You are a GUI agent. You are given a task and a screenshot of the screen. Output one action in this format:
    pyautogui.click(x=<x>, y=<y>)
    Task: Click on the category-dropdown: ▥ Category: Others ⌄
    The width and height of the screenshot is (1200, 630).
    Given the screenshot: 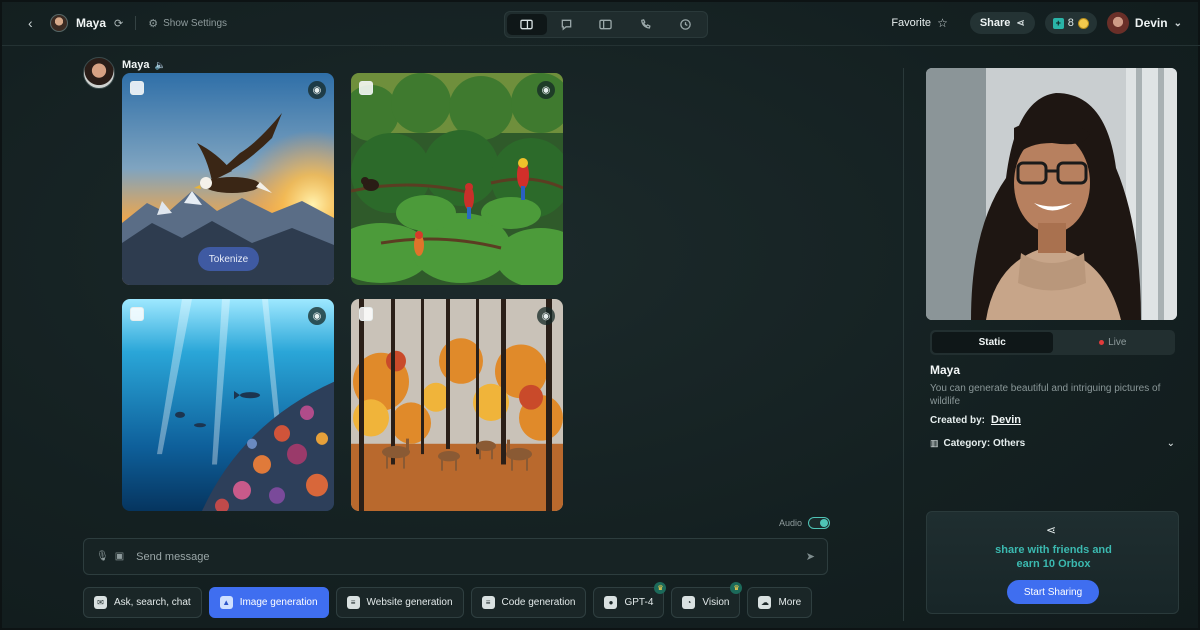 What is the action you would take?
    pyautogui.click(x=1052, y=443)
    